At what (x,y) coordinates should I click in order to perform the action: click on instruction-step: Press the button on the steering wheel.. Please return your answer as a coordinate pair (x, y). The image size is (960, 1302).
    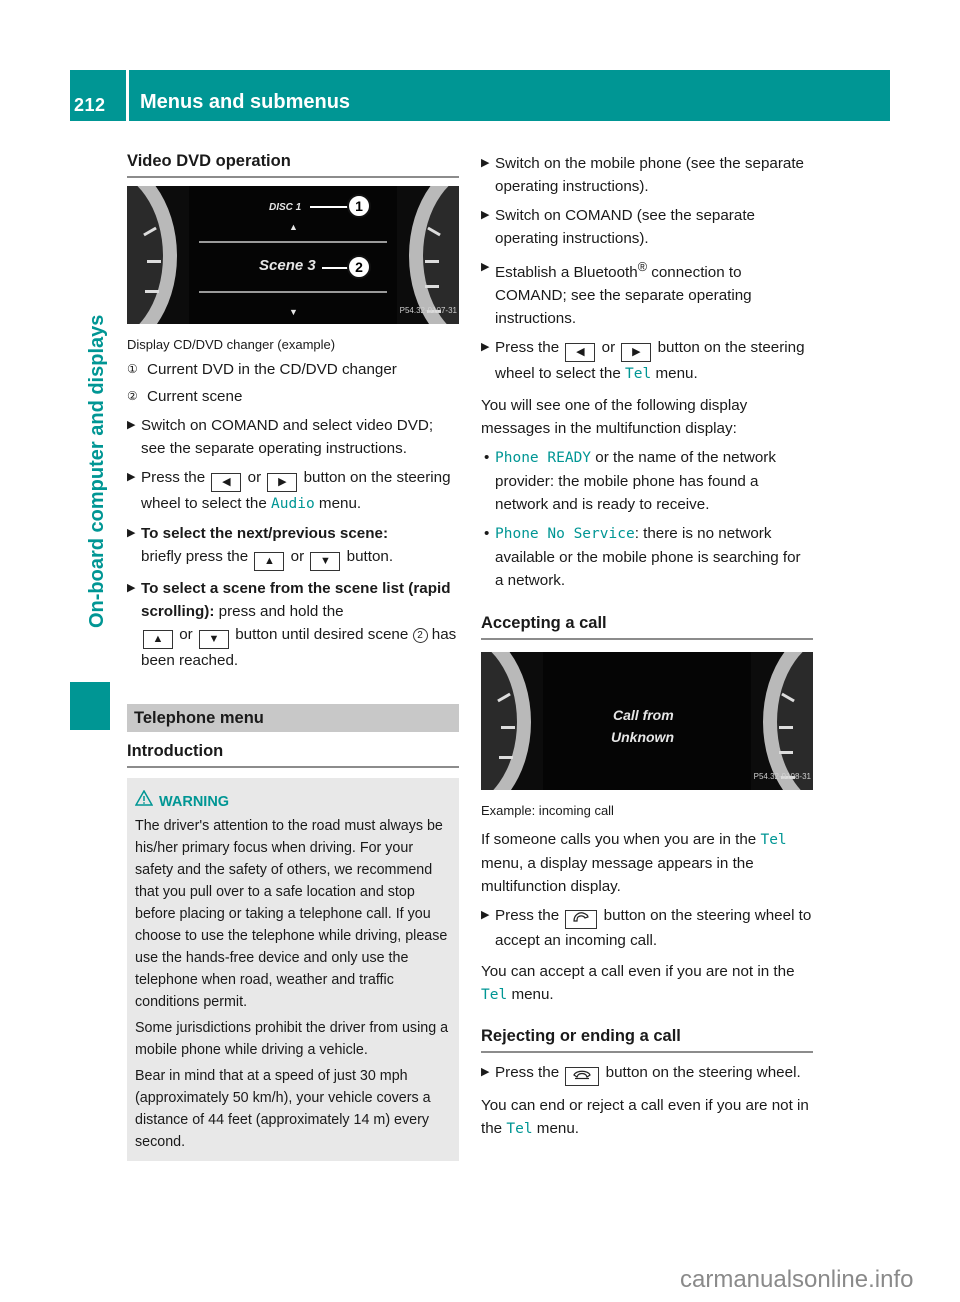
    Looking at the image, I should click on (647, 1074).